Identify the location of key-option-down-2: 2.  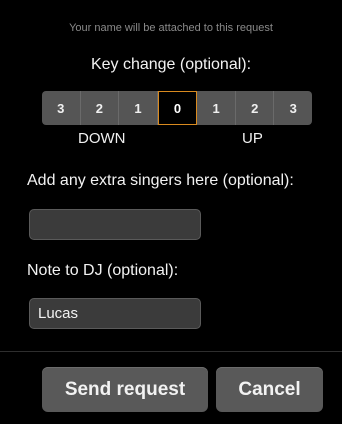
(100, 108).